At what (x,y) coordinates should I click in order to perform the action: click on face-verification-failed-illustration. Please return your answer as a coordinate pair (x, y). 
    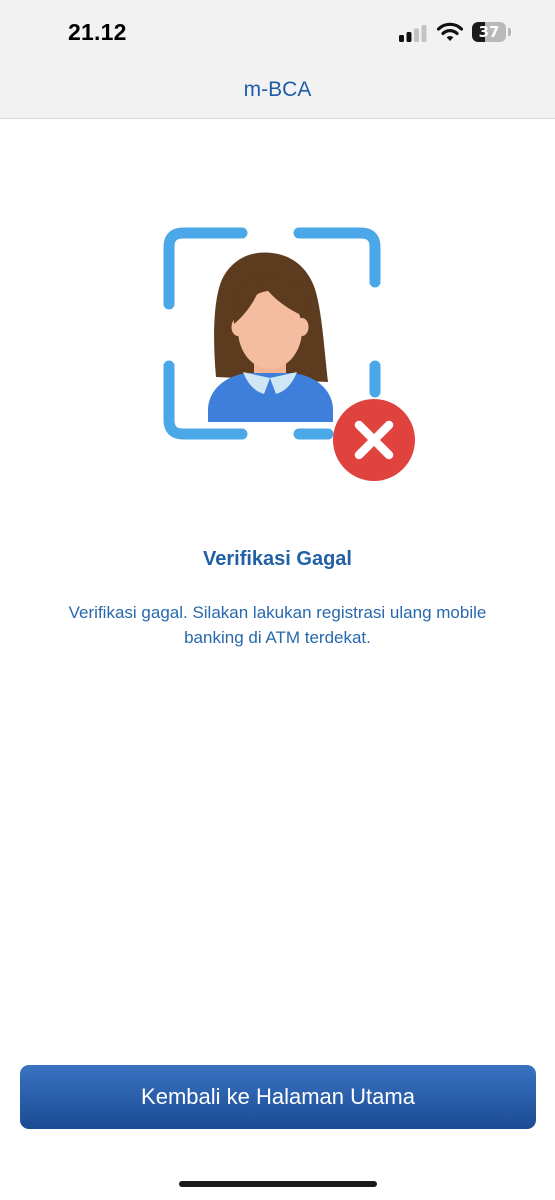
    Looking at the image, I should click on (289, 354).